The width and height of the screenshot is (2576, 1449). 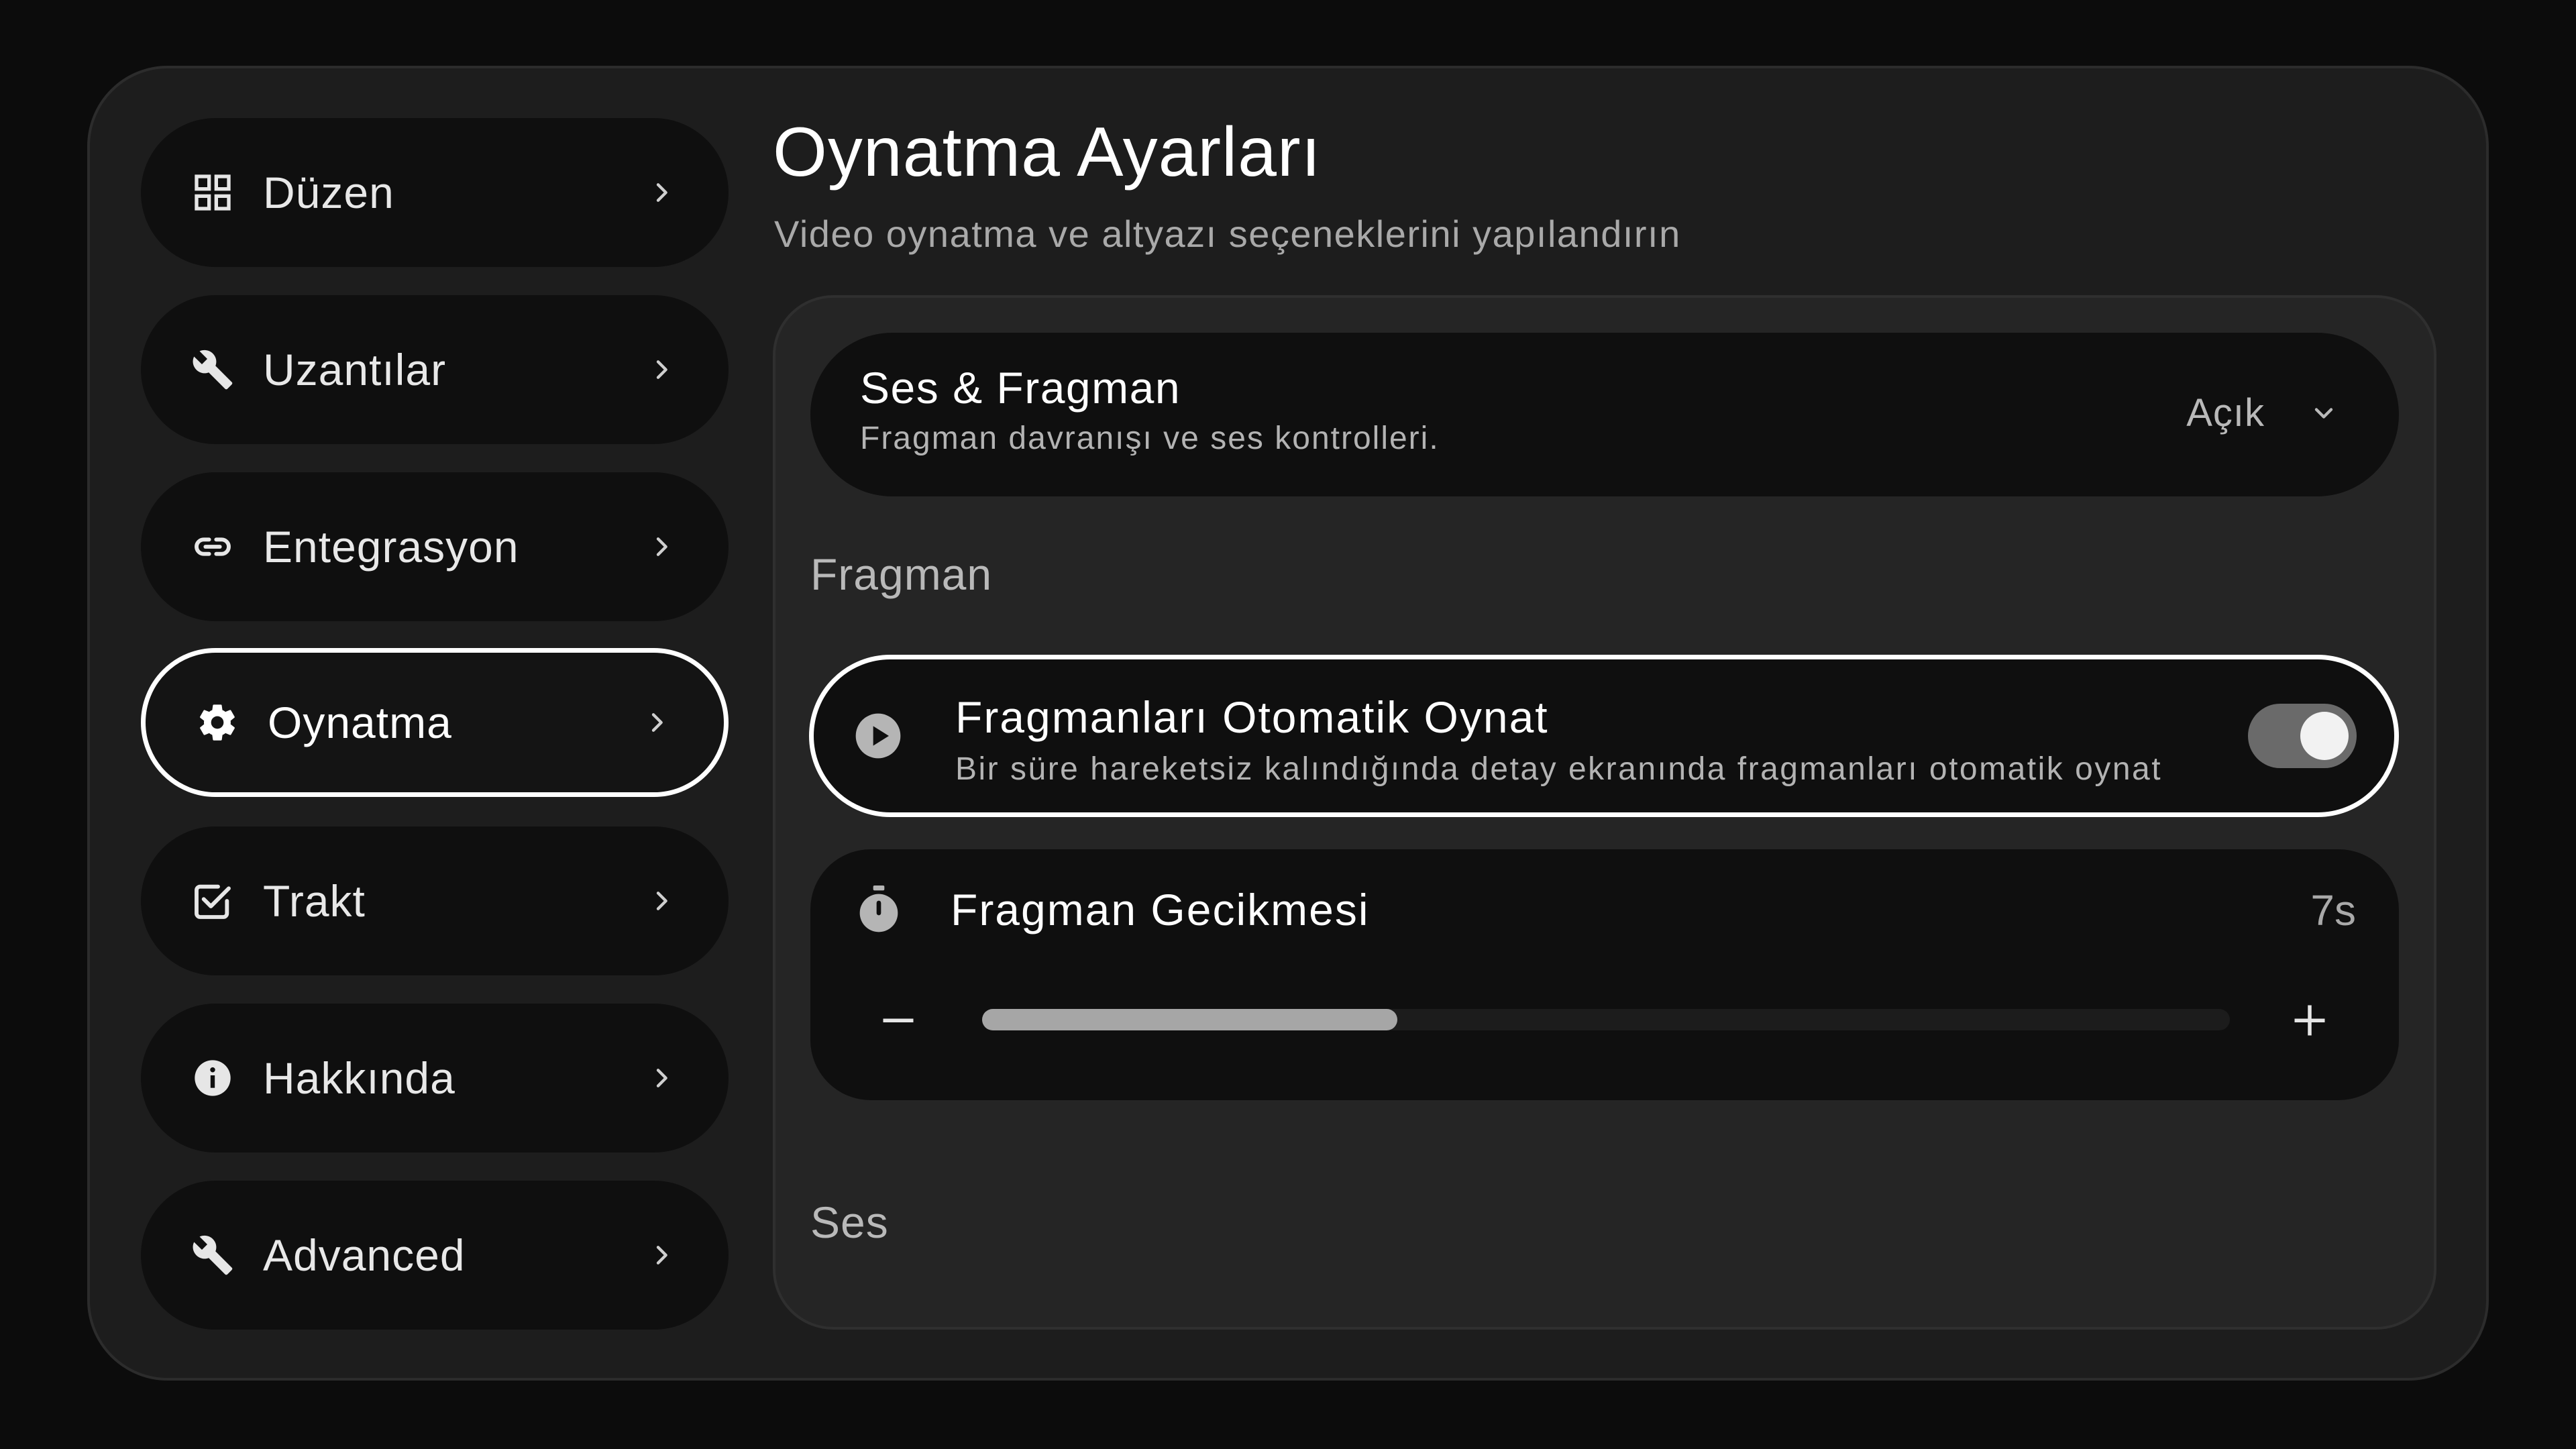 What do you see at coordinates (1150, 438) in the screenshot?
I see `section-description: Fragman davranışı ve ses kontrolleri.` at bounding box center [1150, 438].